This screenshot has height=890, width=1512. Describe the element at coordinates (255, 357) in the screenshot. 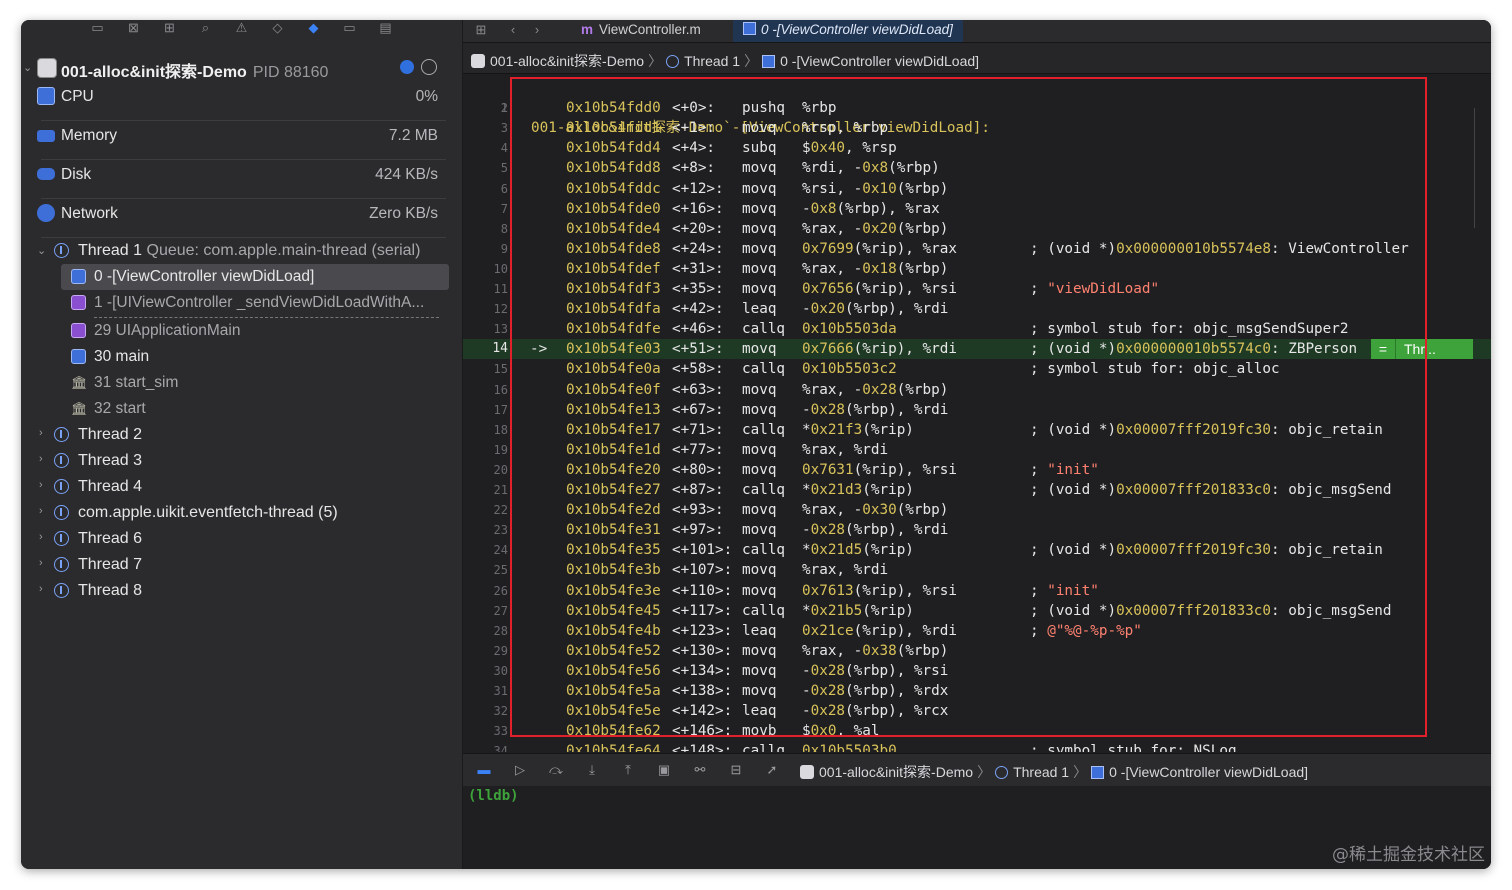

I see `frame-row-30: 30 main` at that location.